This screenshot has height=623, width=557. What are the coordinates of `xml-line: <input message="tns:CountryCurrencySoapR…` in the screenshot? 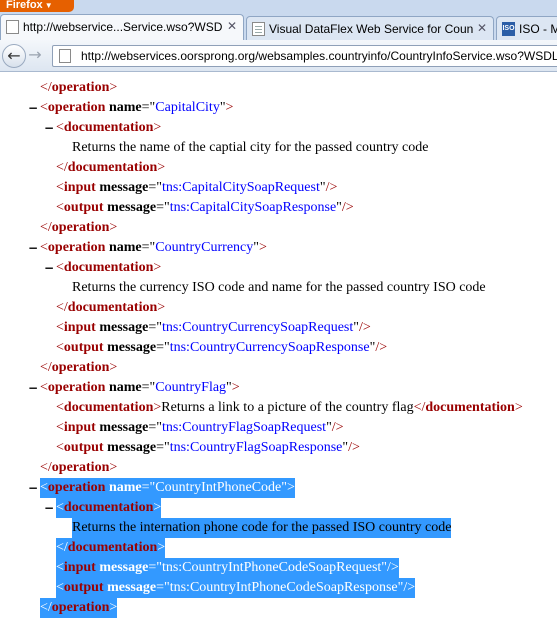 It's located at (278, 328).